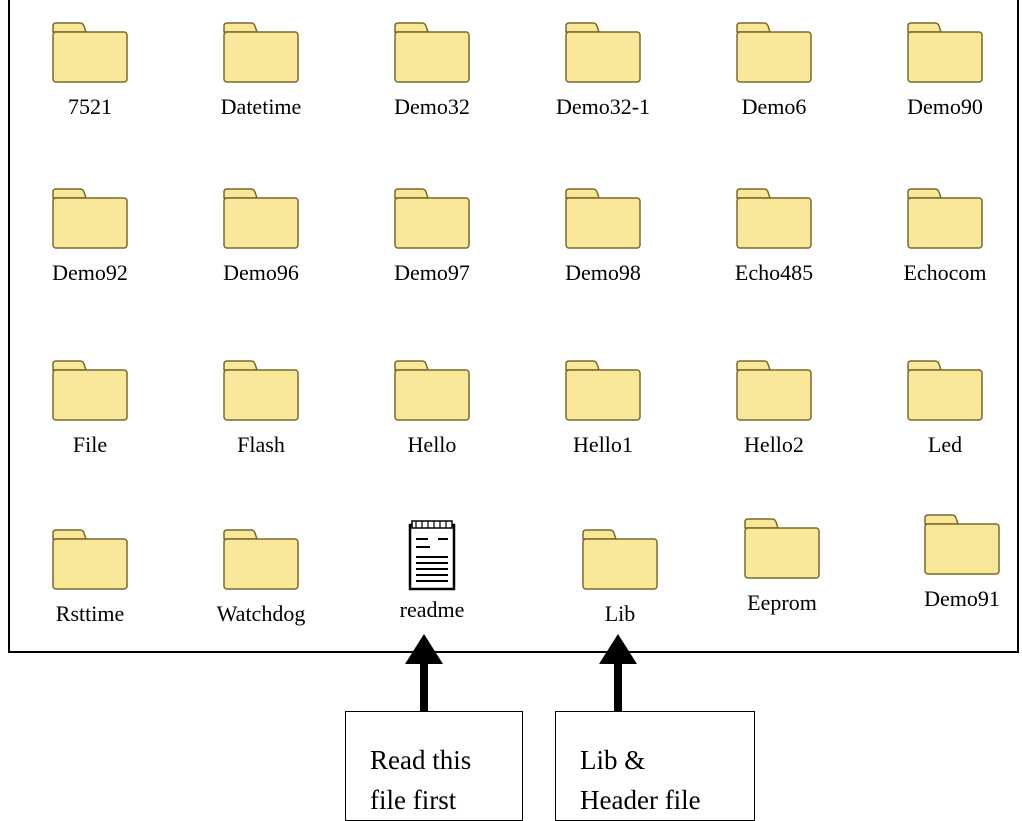  I want to click on folder-label: Demo96, so click(261, 272).